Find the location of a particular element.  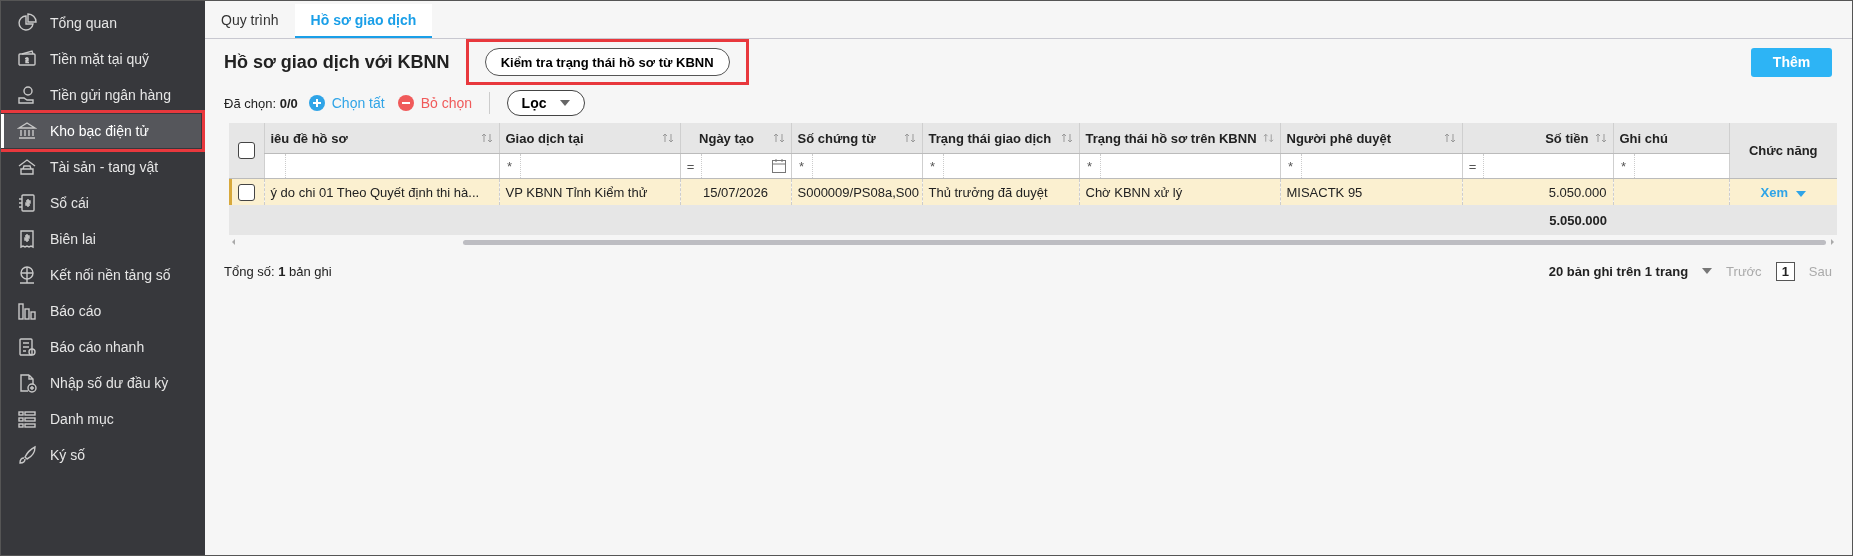

table-cell: Thủ trưởng đã duyệt is located at coordinates (988, 192).